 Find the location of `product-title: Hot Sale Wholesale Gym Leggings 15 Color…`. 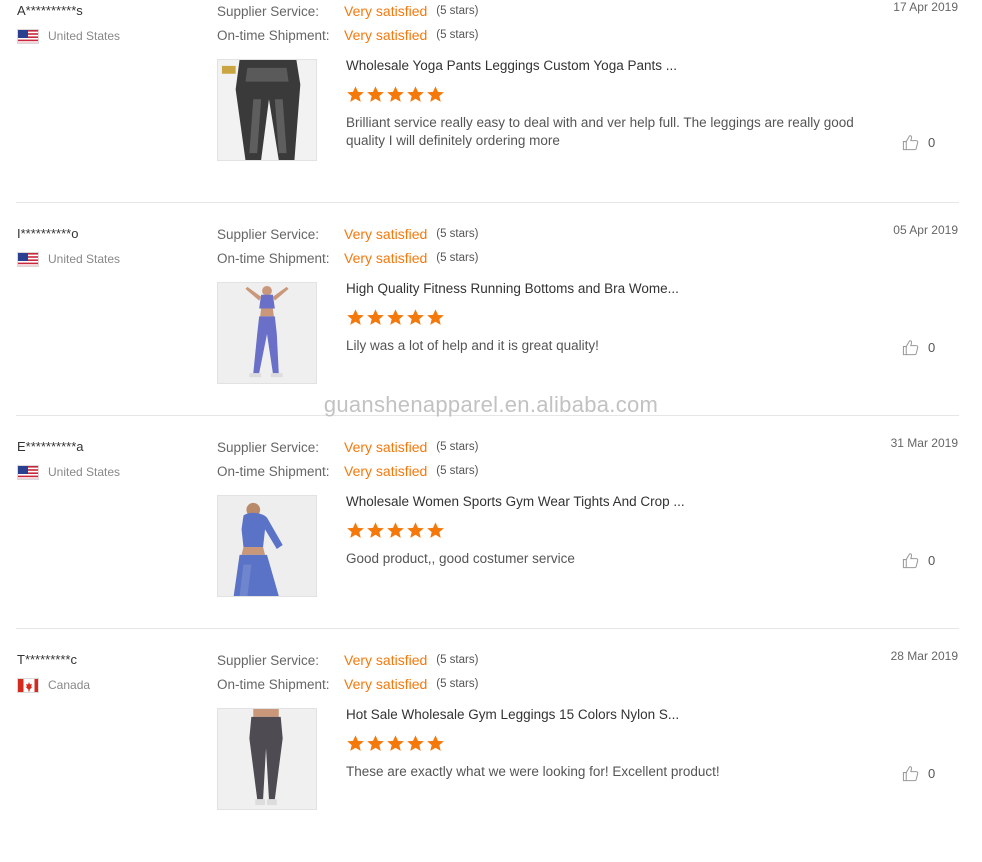

product-title: Hot Sale Wholesale Gym Leggings 15 Color… is located at coordinates (606, 714).